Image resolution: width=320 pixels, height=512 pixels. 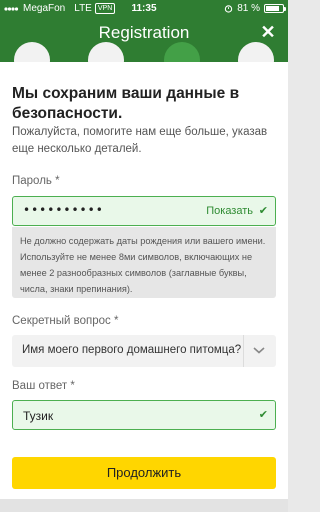 I want to click on secret-question-select: Имя моего первого домашнего питомца?, so click(x=144, y=351).